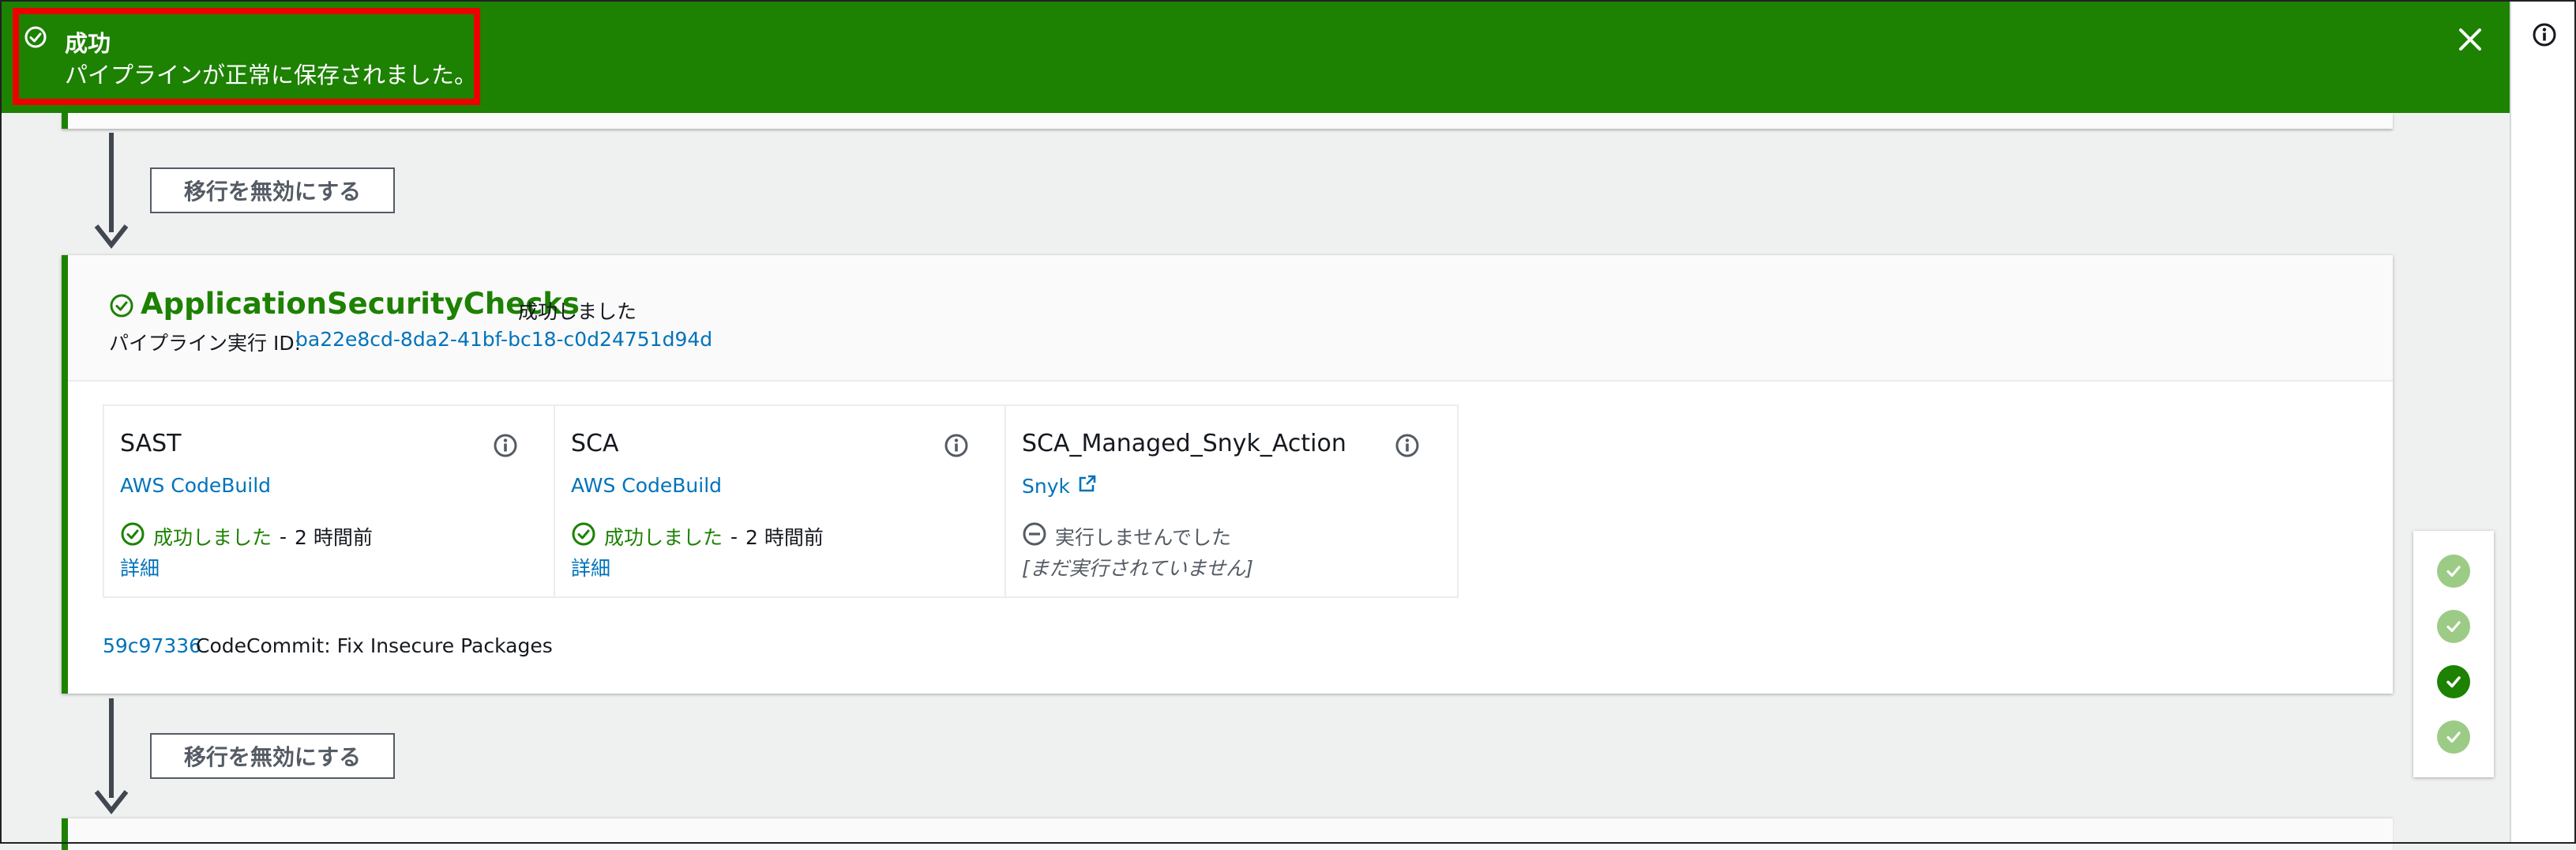 Image resolution: width=2576 pixels, height=850 pixels. What do you see at coordinates (577, 311) in the screenshot?
I see `stage-status: 成功しました` at bounding box center [577, 311].